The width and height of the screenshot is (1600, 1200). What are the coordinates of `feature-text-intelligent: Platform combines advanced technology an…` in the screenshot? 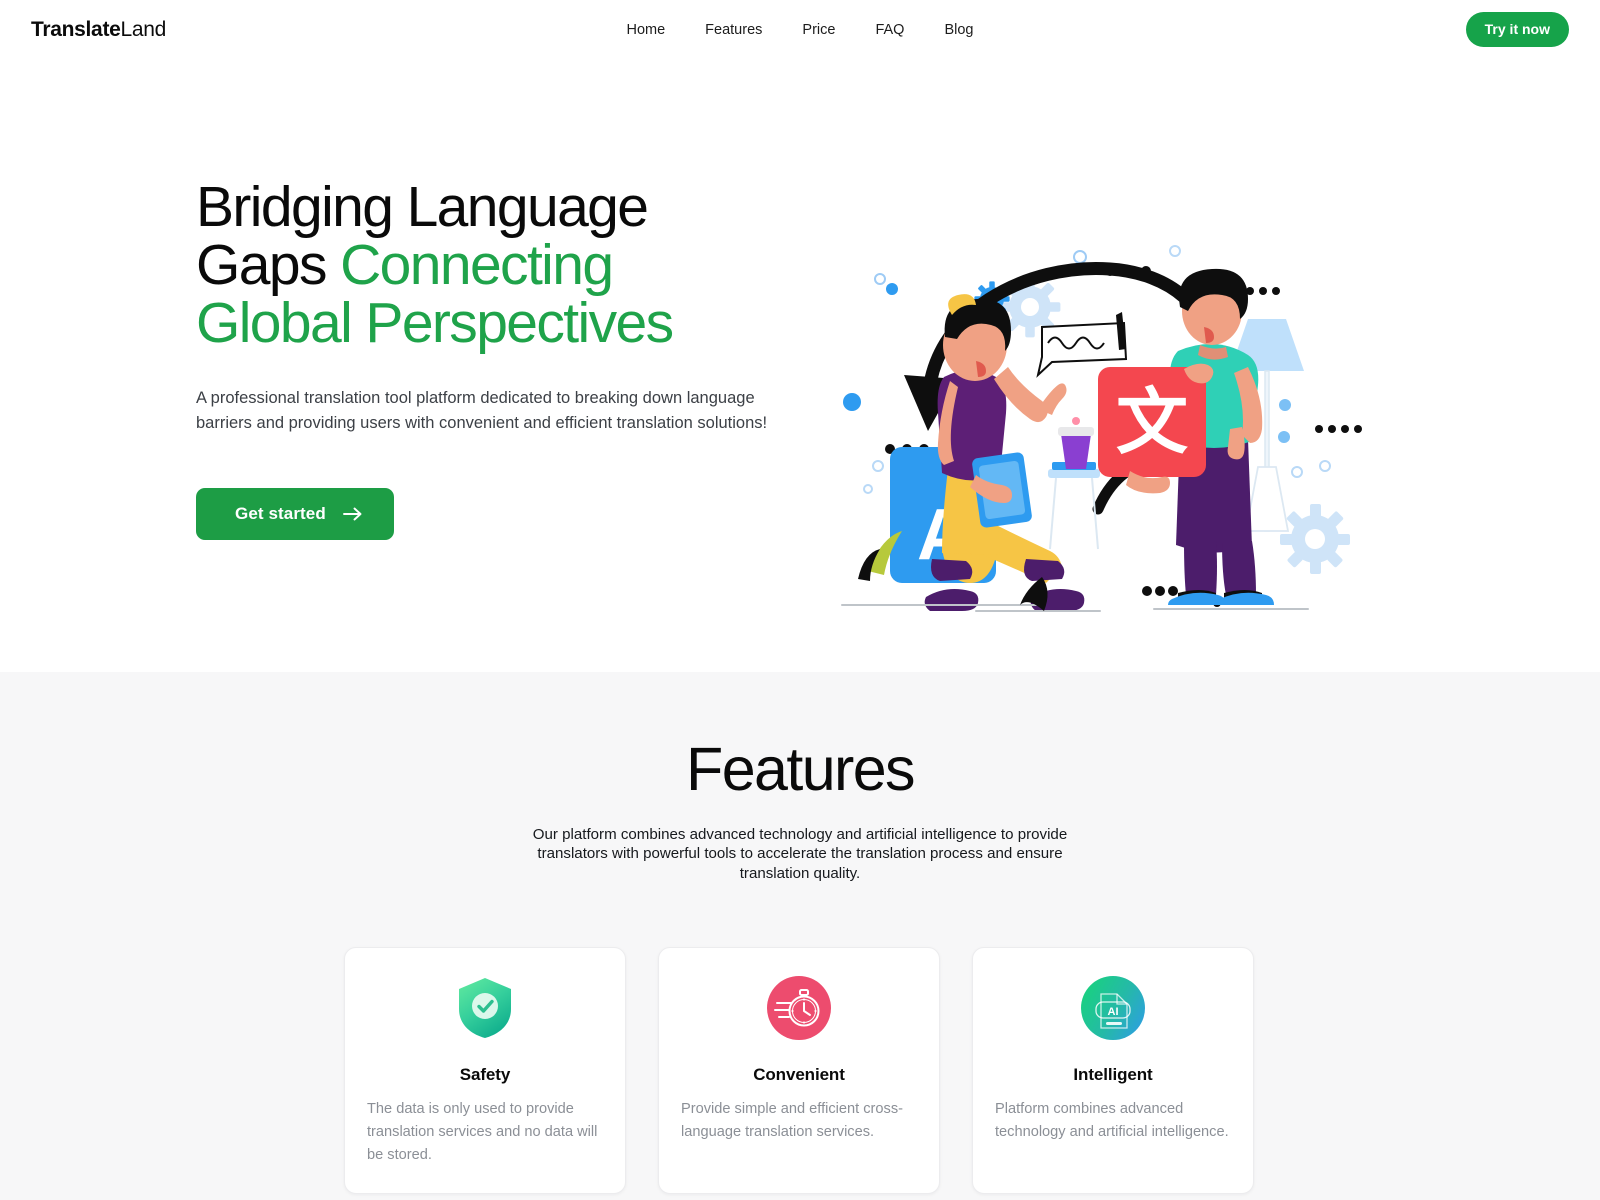 It's located at (1112, 1120).